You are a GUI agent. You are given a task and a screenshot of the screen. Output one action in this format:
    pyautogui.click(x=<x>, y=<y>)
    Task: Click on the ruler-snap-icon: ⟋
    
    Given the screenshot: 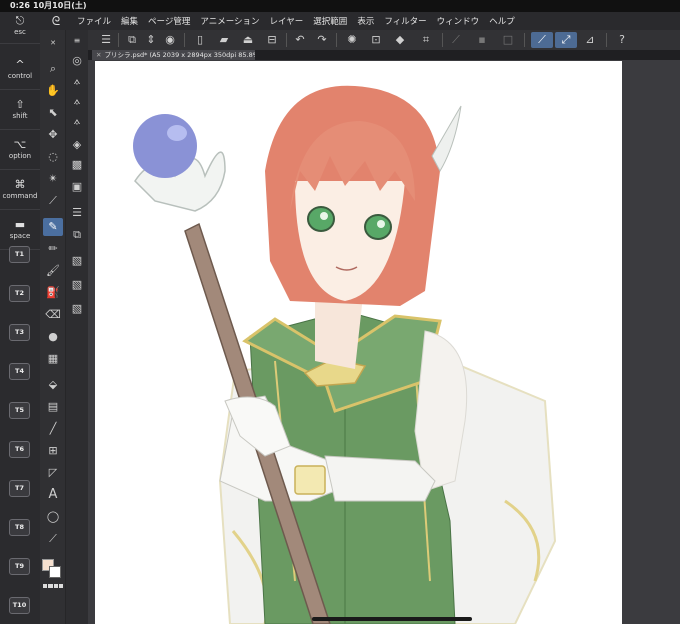 What is the action you would take?
    pyautogui.click(x=542, y=40)
    